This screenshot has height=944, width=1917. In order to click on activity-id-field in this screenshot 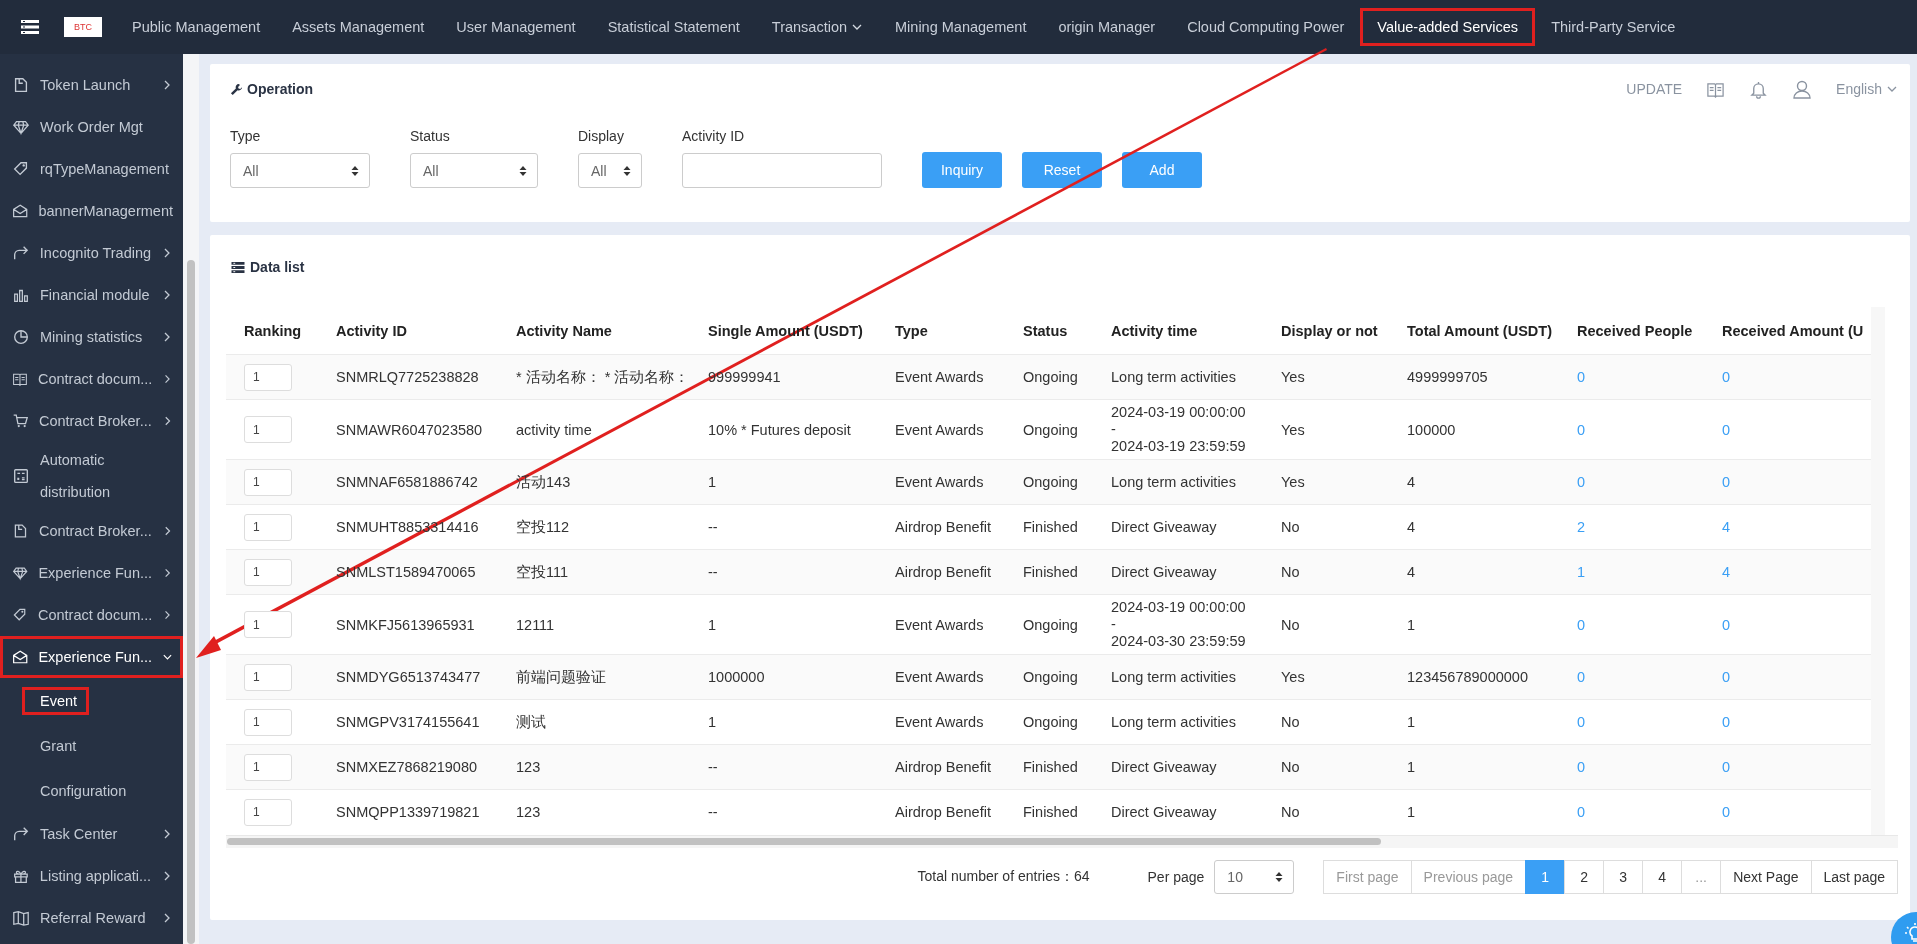, I will do `click(782, 170)`.